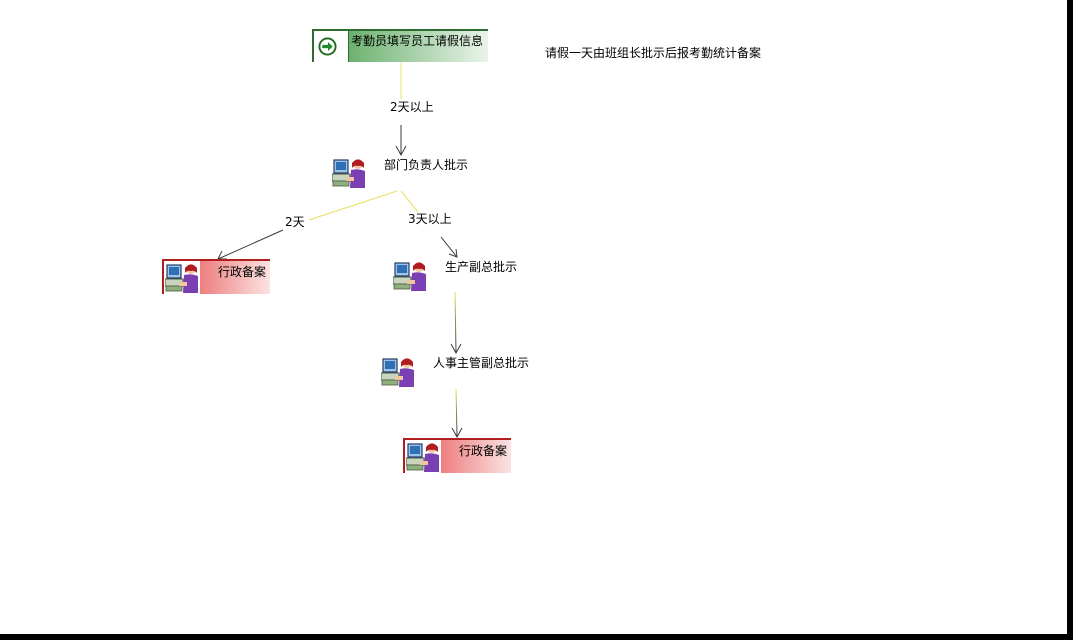 The height and width of the screenshot is (640, 1073). Describe the element at coordinates (295, 222) in the screenshot. I see `edge-label-2days: 2天` at that location.